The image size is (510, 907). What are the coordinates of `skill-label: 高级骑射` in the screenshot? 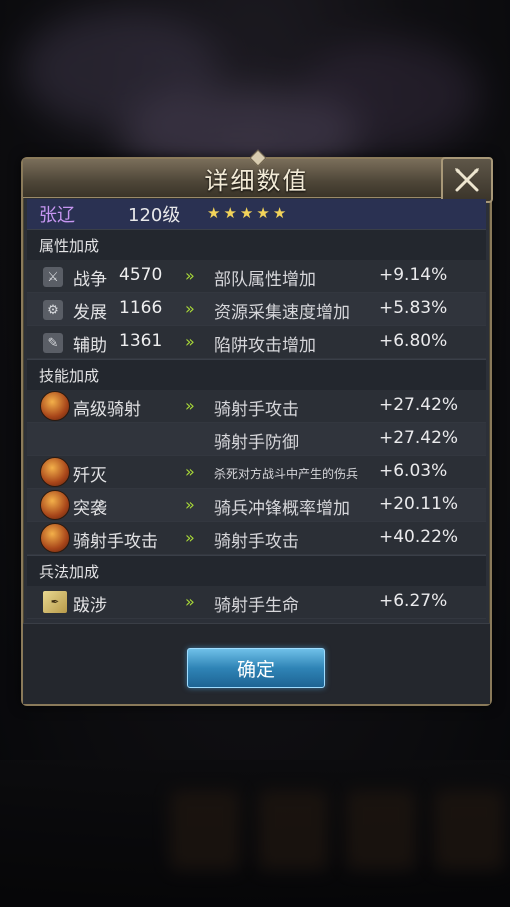 It's located at (107, 410).